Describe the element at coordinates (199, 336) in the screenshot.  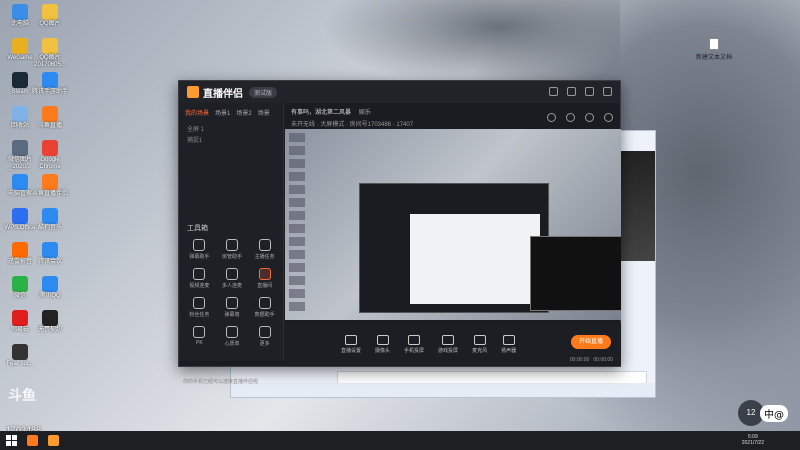
I see `tool-item: PK` at that location.